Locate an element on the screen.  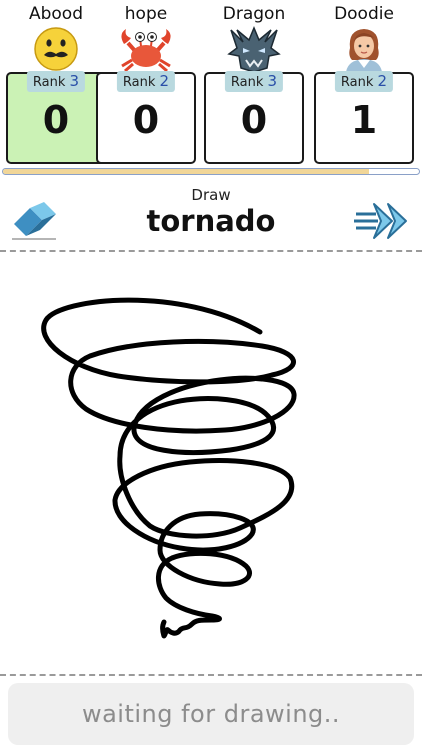
crab-icon is located at coordinates (146, 49).